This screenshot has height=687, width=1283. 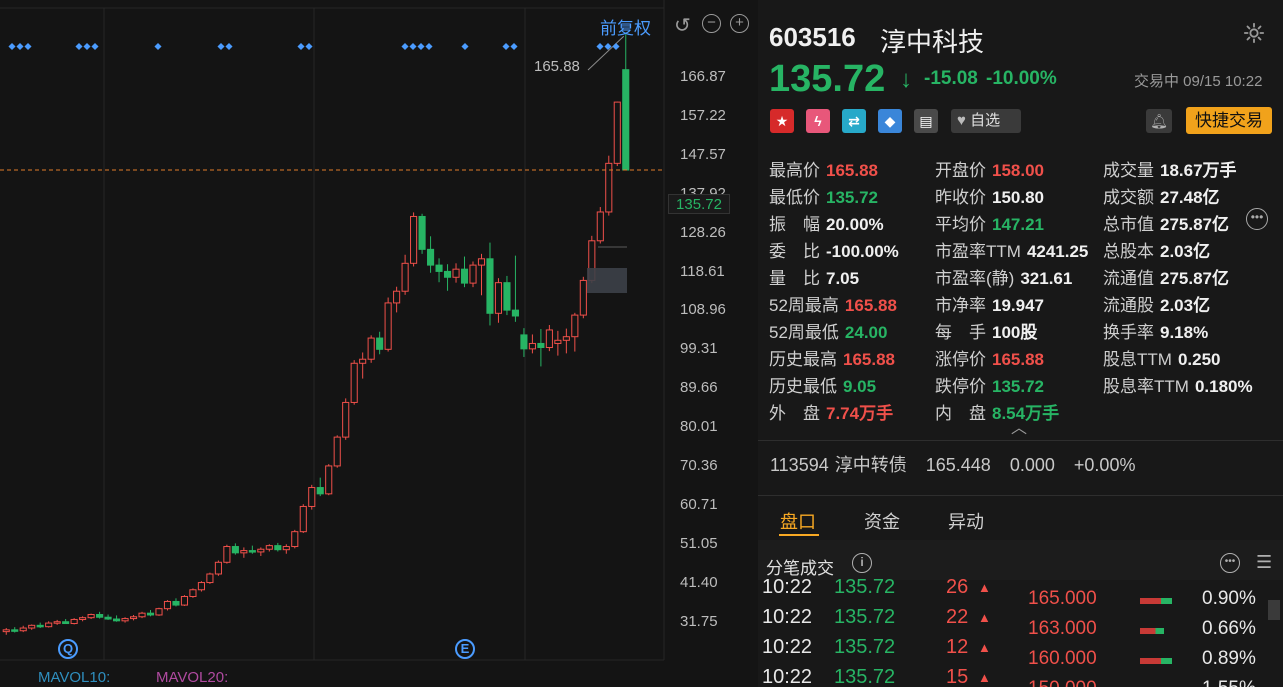 I want to click on margin-icon: ϟ, so click(x=818, y=121).